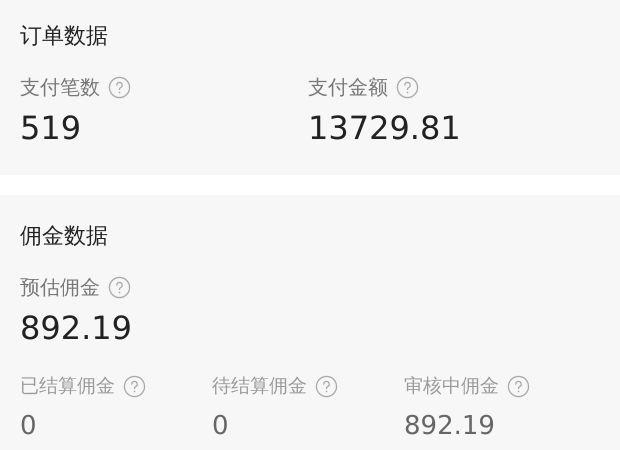 The height and width of the screenshot is (450, 620). What do you see at coordinates (385, 128) in the screenshot?
I see `metric-value: 13729.81` at bounding box center [385, 128].